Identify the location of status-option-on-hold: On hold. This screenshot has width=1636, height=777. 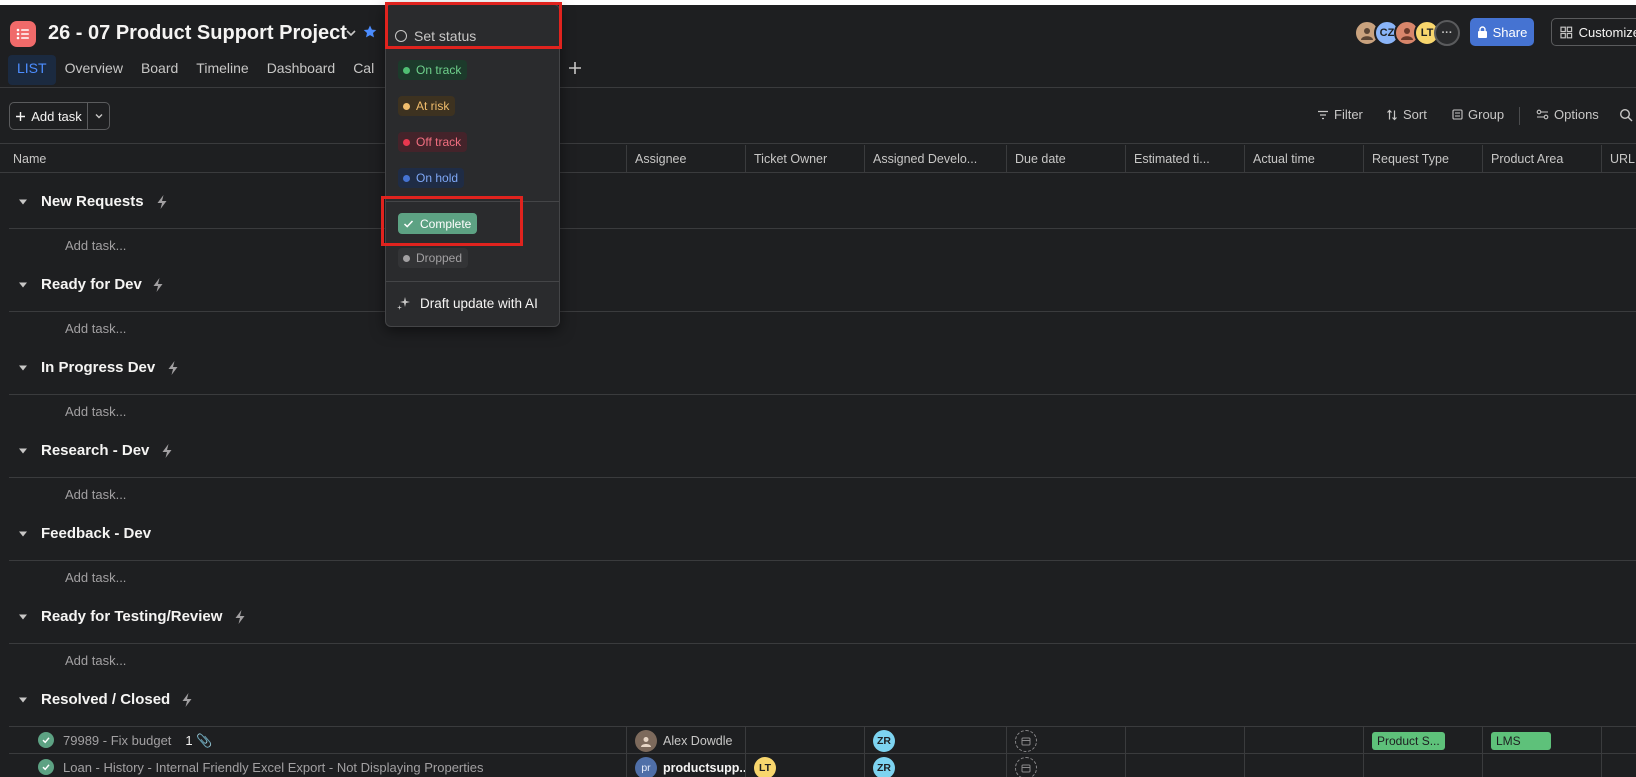
(431, 178).